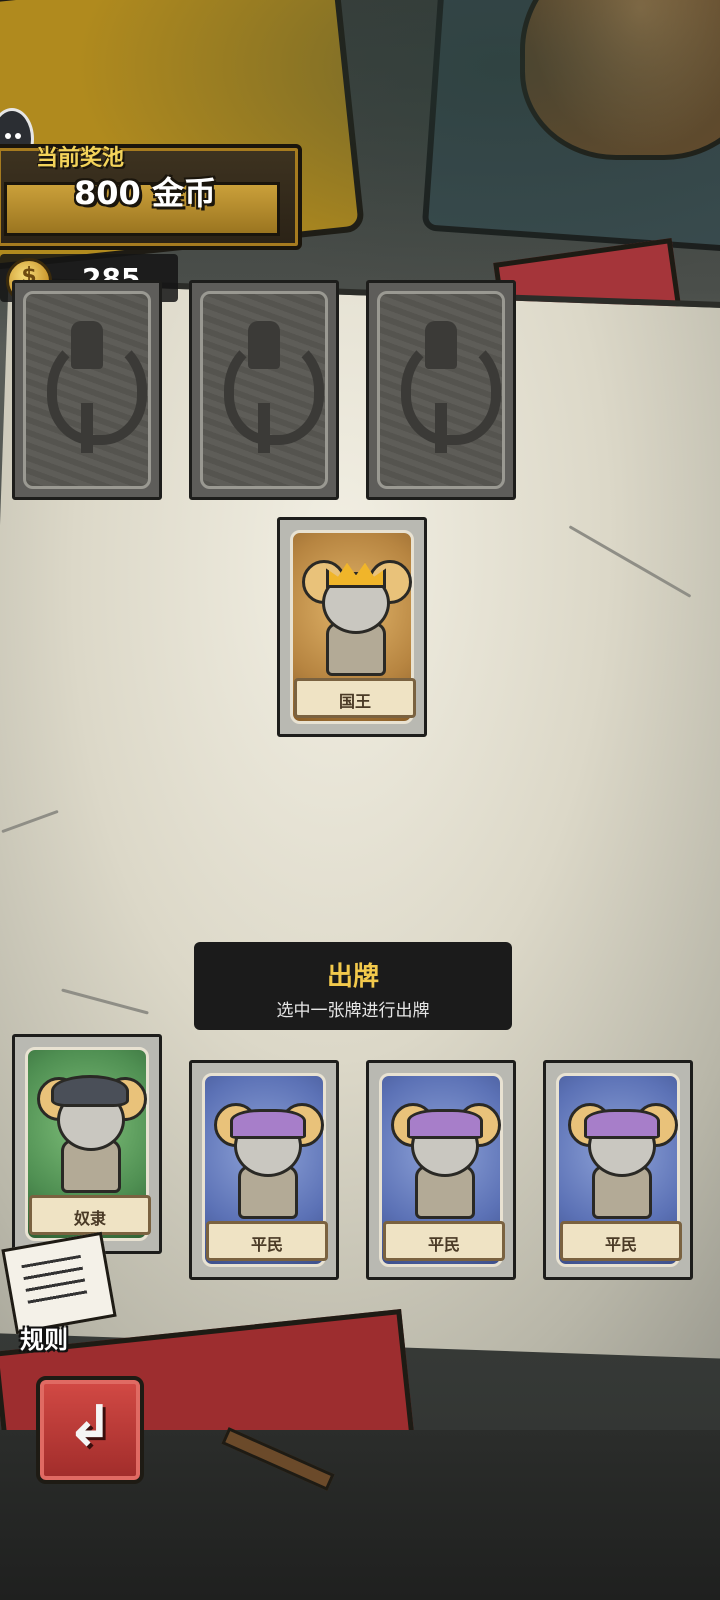 The width and height of the screenshot is (720, 1600). What do you see at coordinates (89, 1218) in the screenshot?
I see `card-label: 奴隶` at bounding box center [89, 1218].